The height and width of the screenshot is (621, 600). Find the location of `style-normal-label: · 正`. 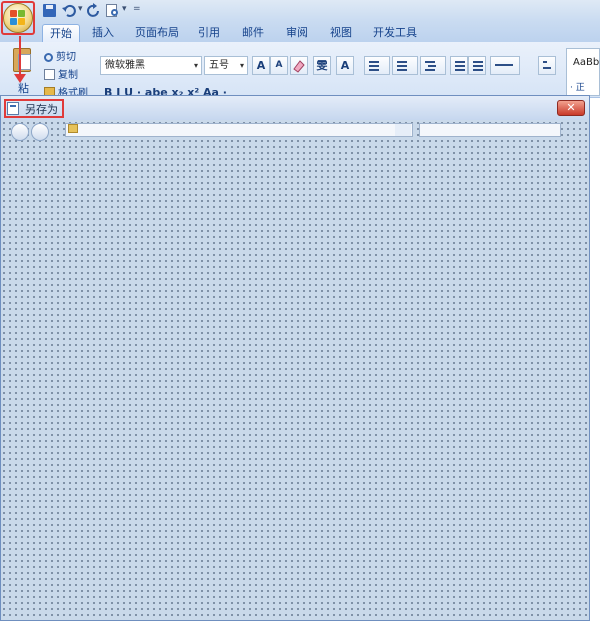

style-normal-label: · 正 is located at coordinates (577, 88).